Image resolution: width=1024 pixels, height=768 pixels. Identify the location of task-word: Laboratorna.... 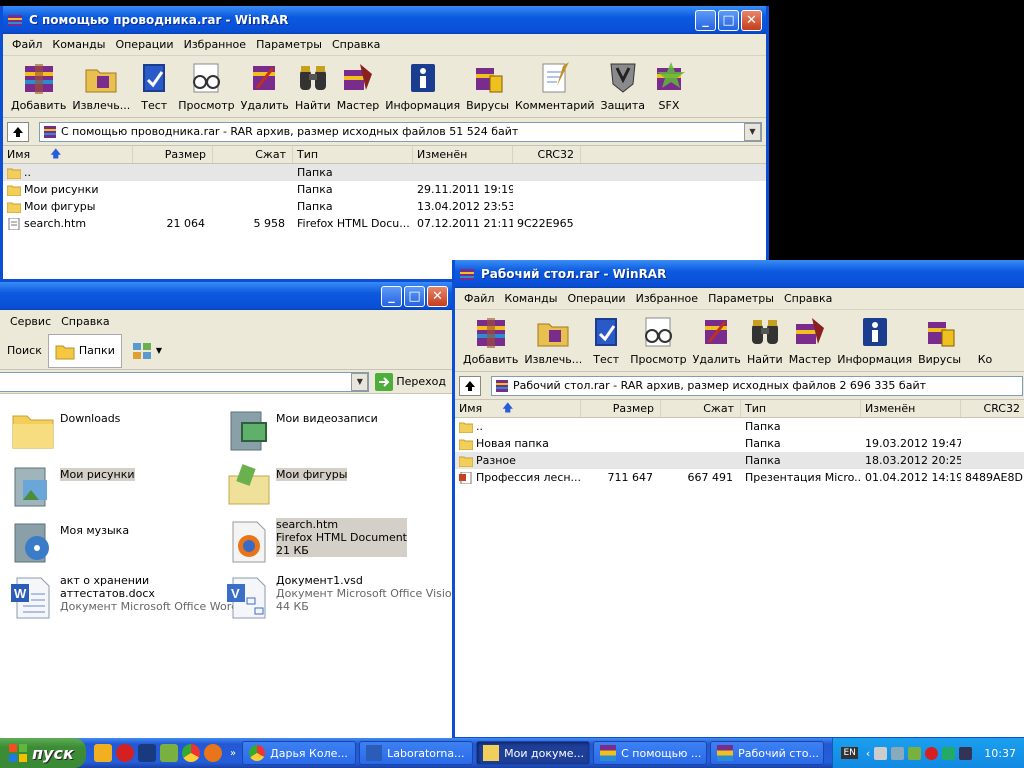
(416, 753).